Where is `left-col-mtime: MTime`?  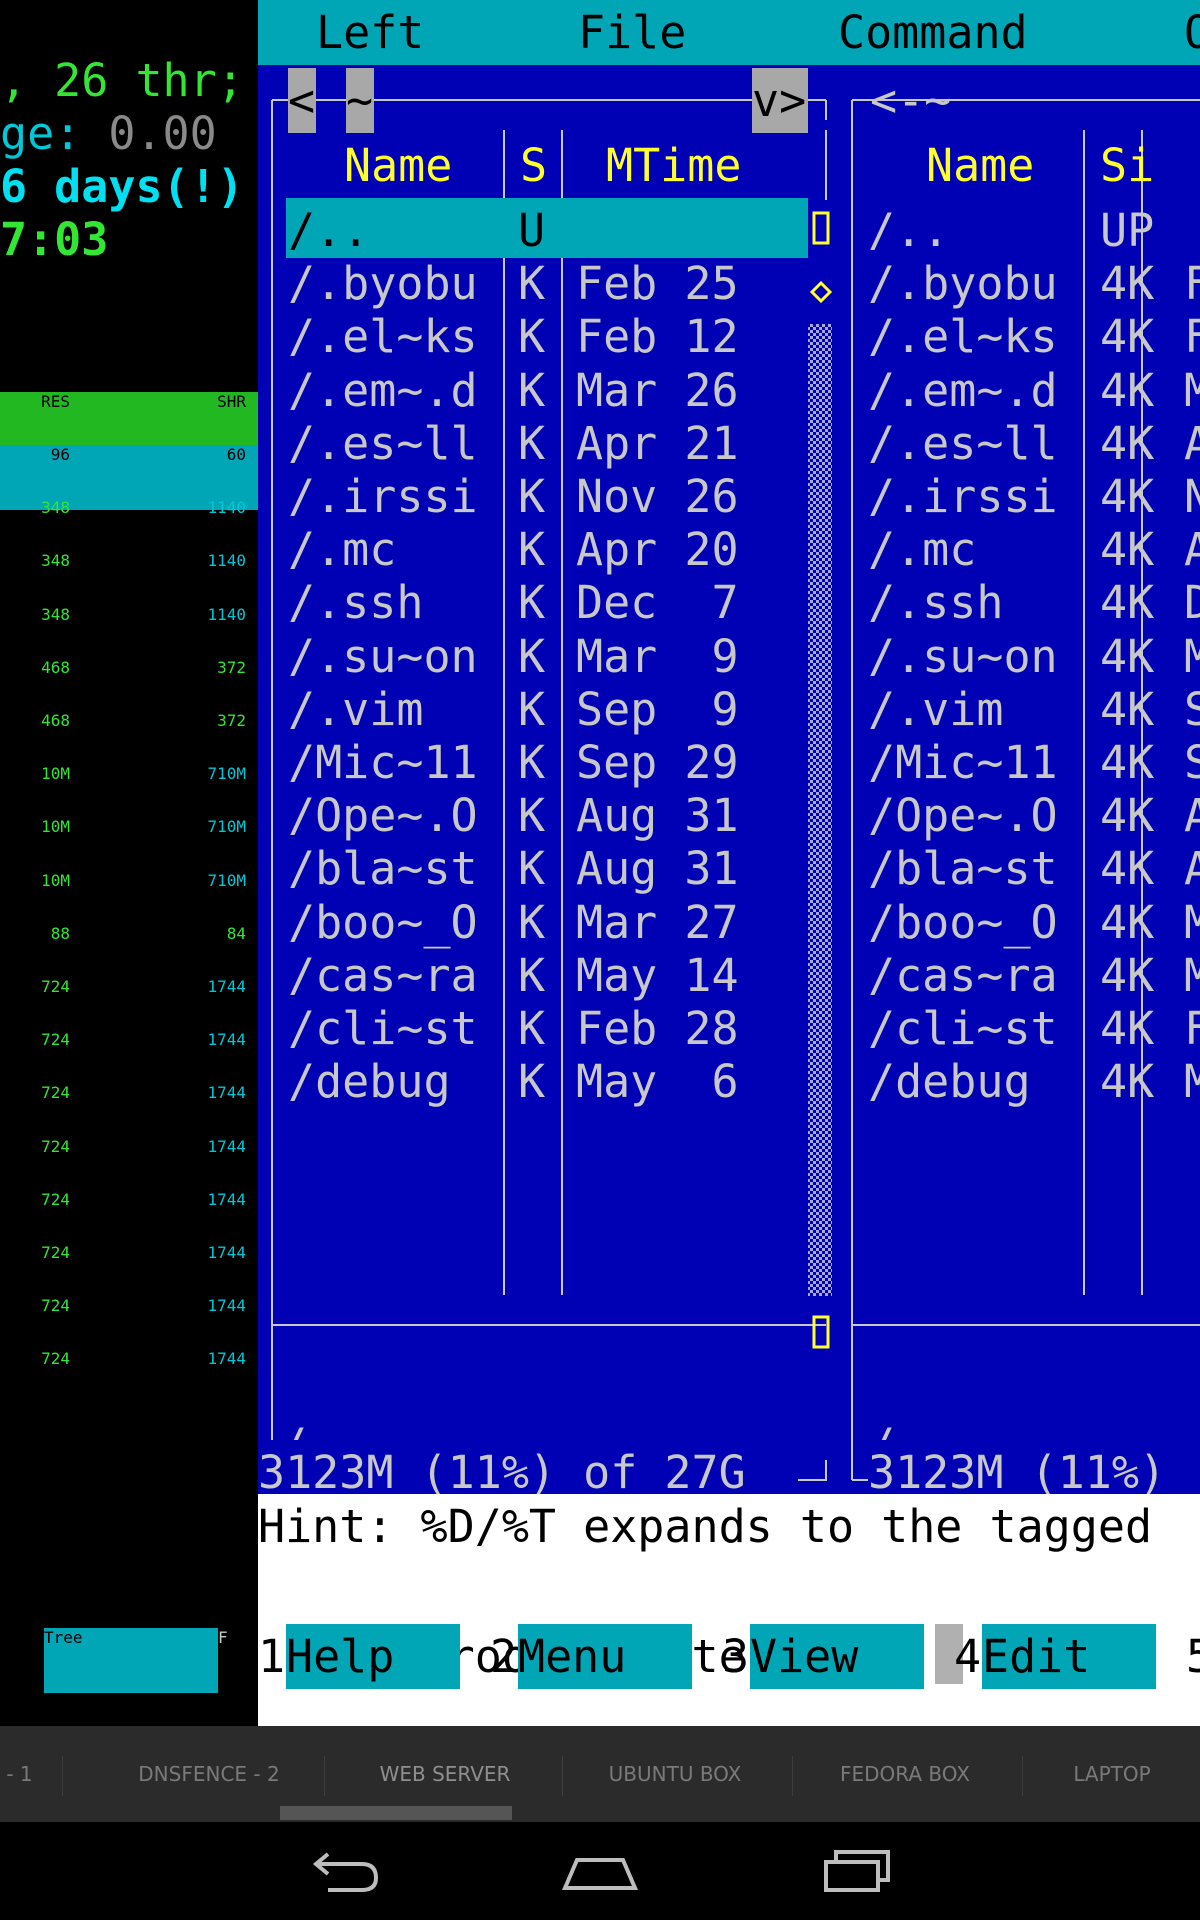 left-col-mtime: MTime is located at coordinates (673, 165).